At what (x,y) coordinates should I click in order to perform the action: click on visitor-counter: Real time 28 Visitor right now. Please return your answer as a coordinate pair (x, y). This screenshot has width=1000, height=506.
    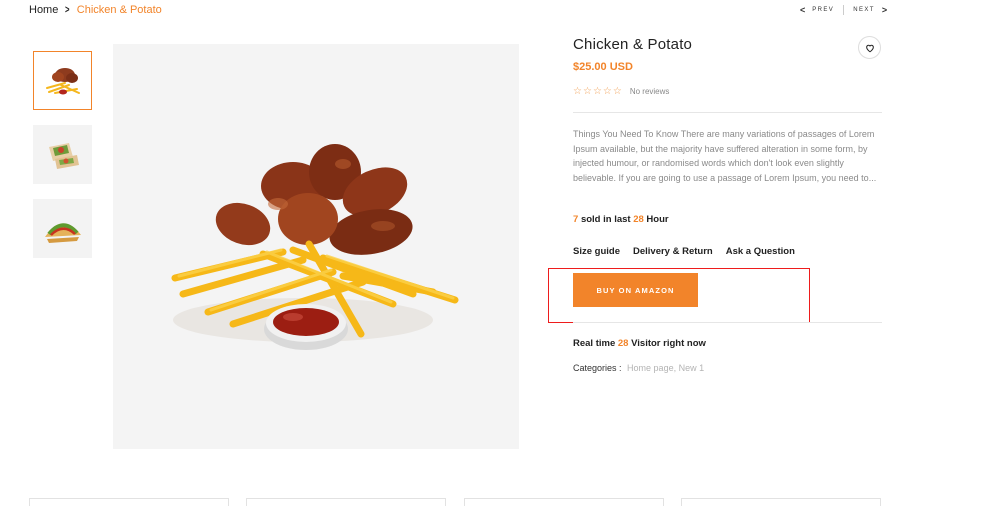
    Looking at the image, I should click on (639, 343).